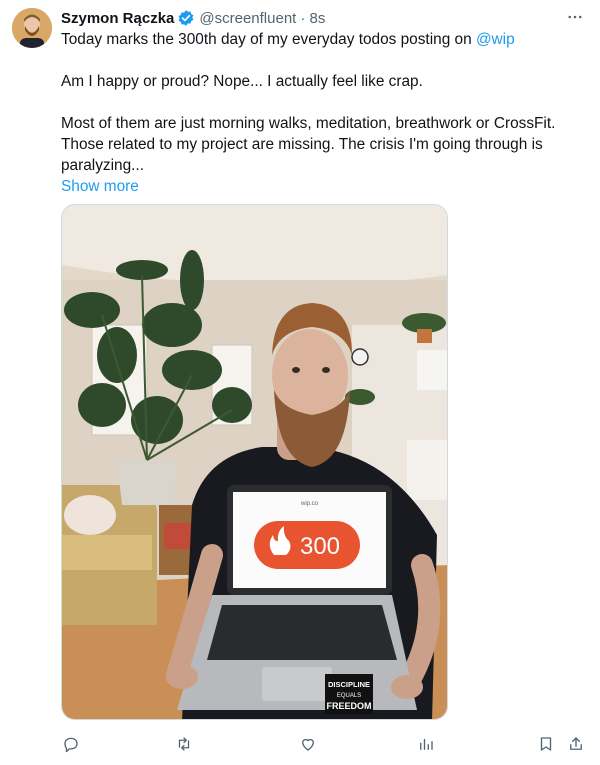 This screenshot has height=765, width=600. I want to click on author-name: Szymon Rączka, so click(117, 18).